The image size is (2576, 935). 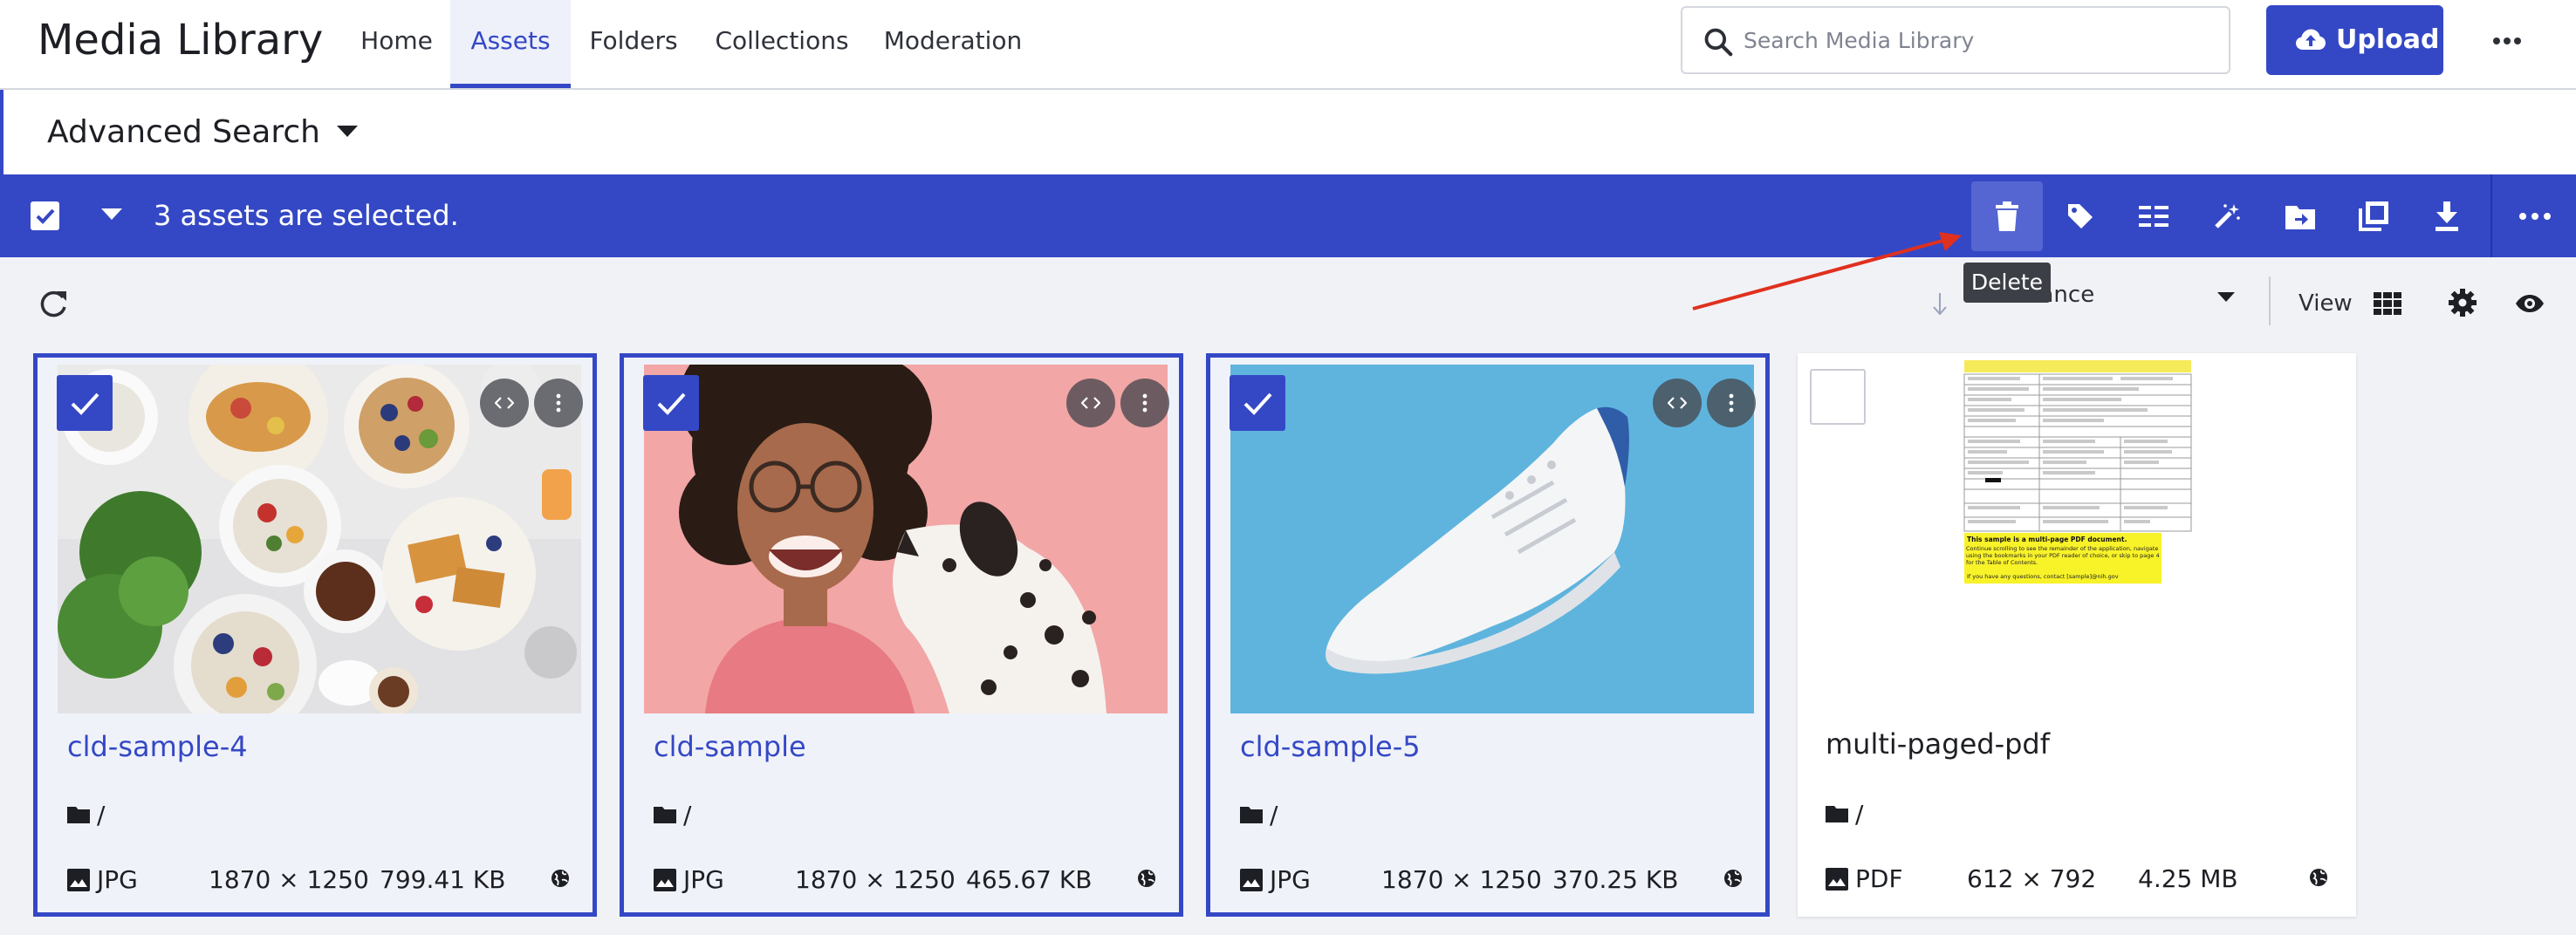 What do you see at coordinates (2507, 41) in the screenshot?
I see `more-options-icon` at bounding box center [2507, 41].